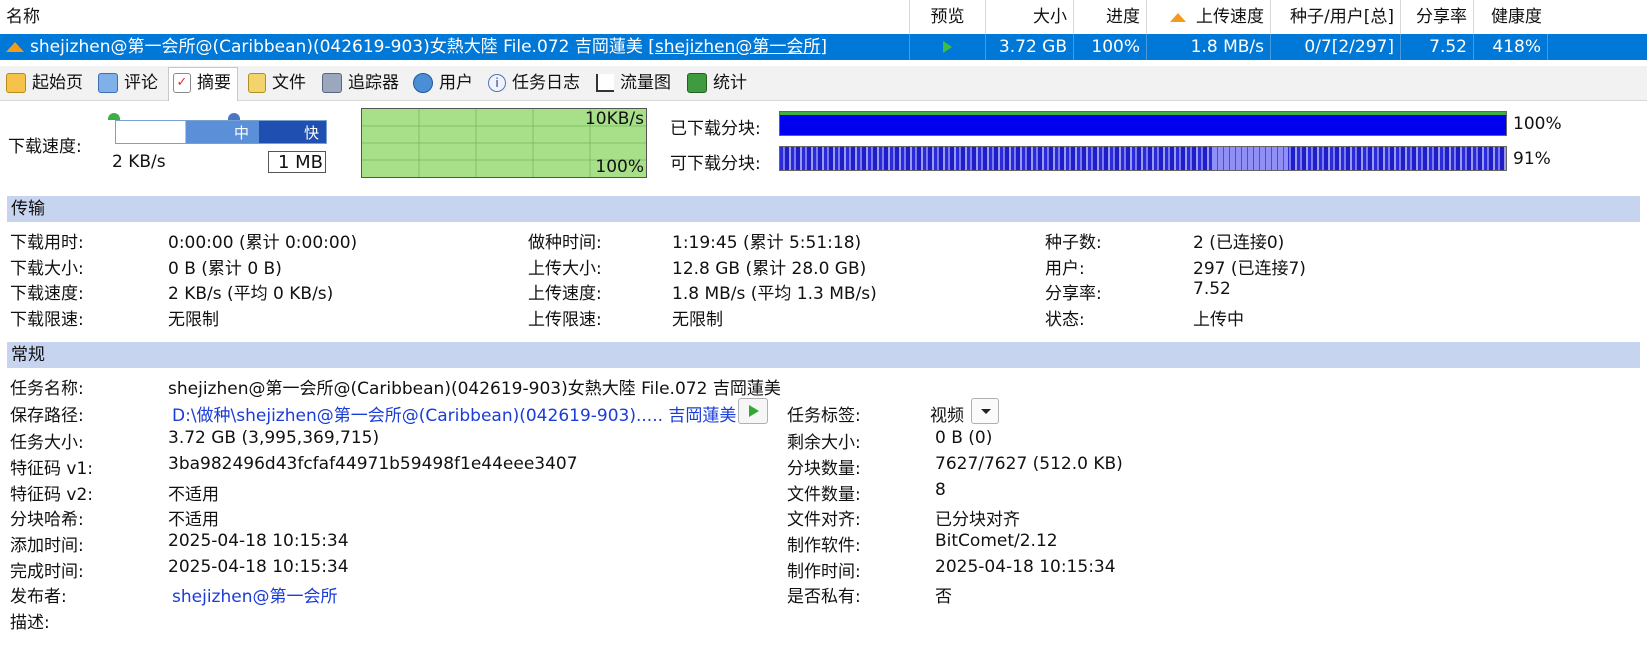 This screenshot has width=1647, height=672. I want to click on available-pieces-light-segment, so click(1250, 158).